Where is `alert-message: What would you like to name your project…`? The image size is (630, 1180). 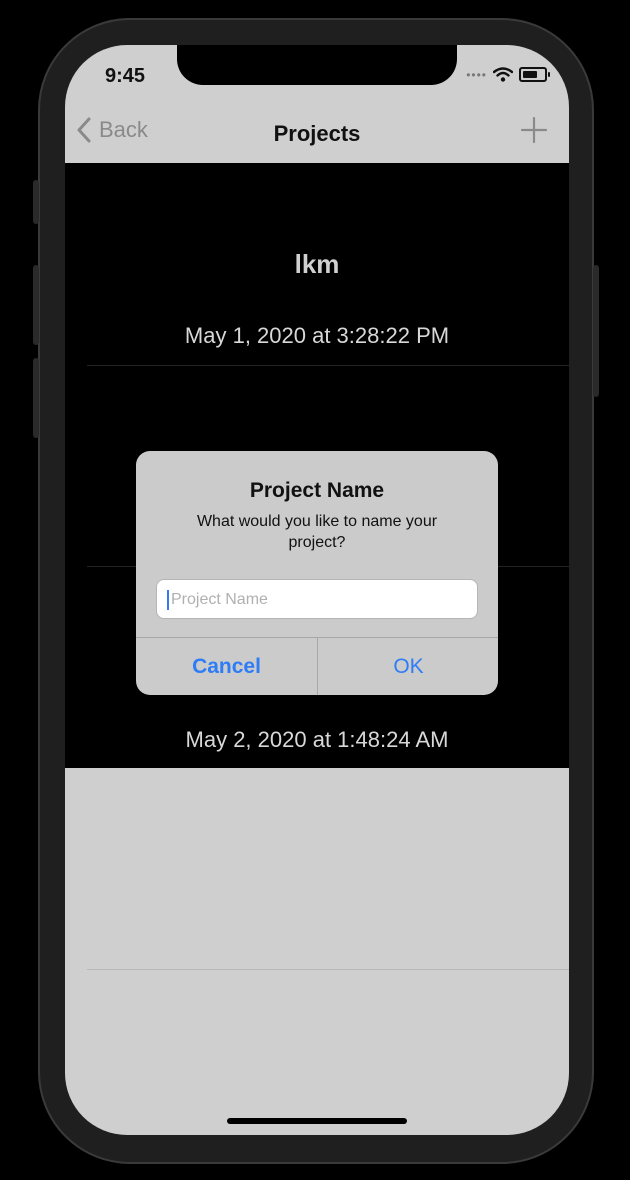
alert-message: What would you like to name your project… is located at coordinates (317, 532).